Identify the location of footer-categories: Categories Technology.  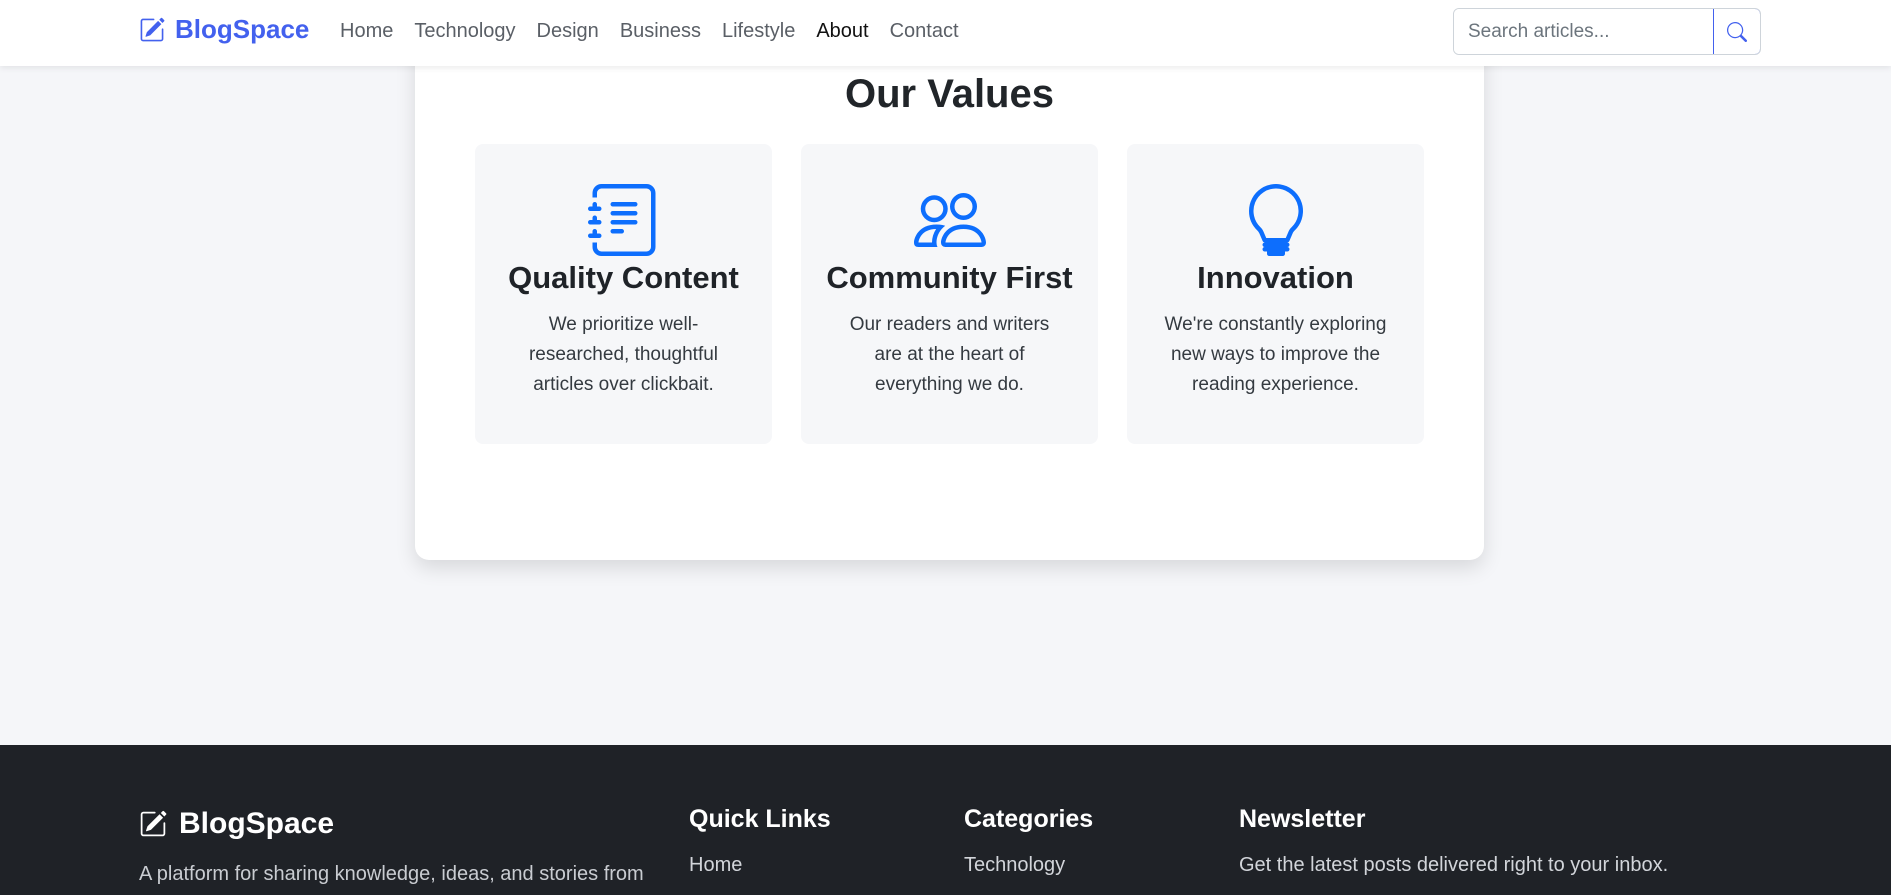
(1028, 841).